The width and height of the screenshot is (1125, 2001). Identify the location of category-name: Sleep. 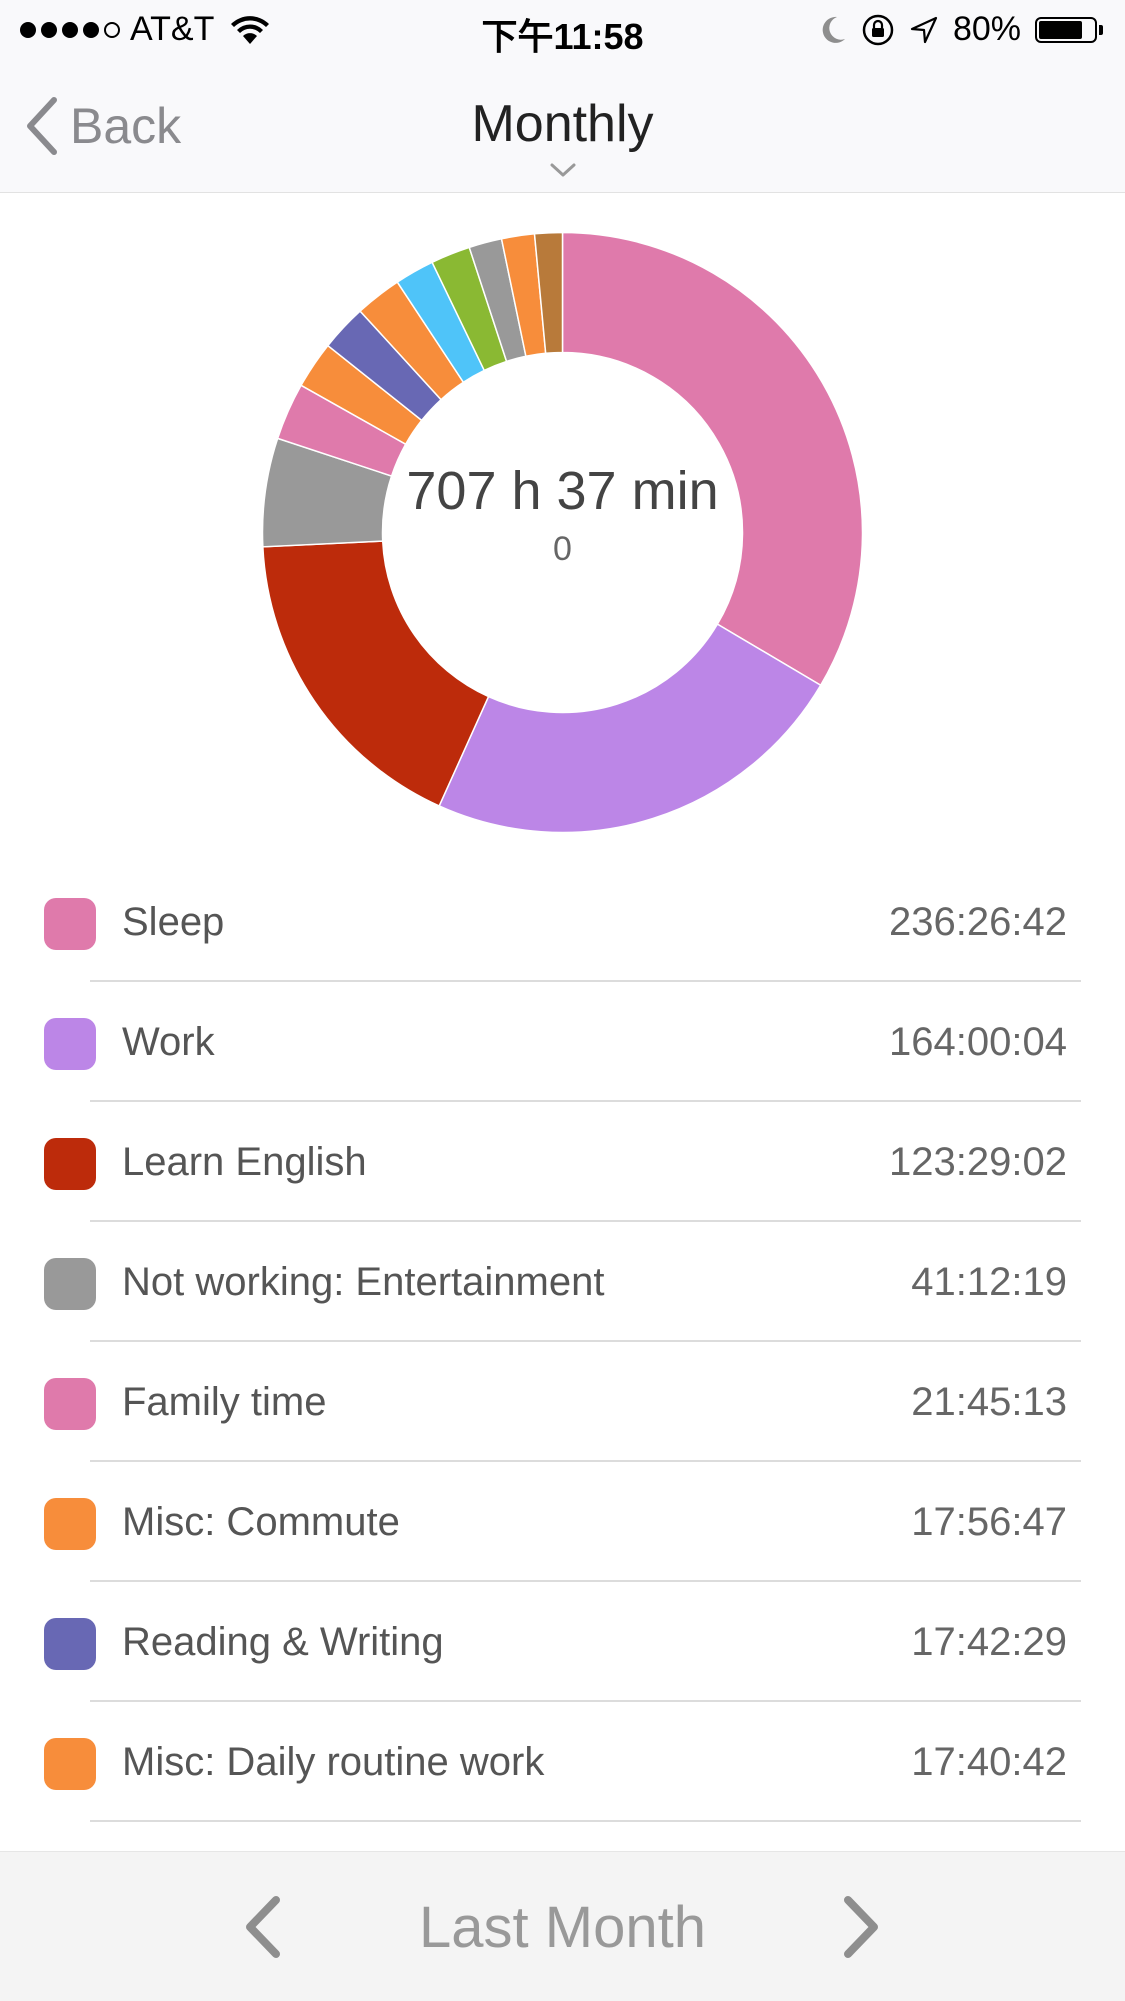
(173, 922).